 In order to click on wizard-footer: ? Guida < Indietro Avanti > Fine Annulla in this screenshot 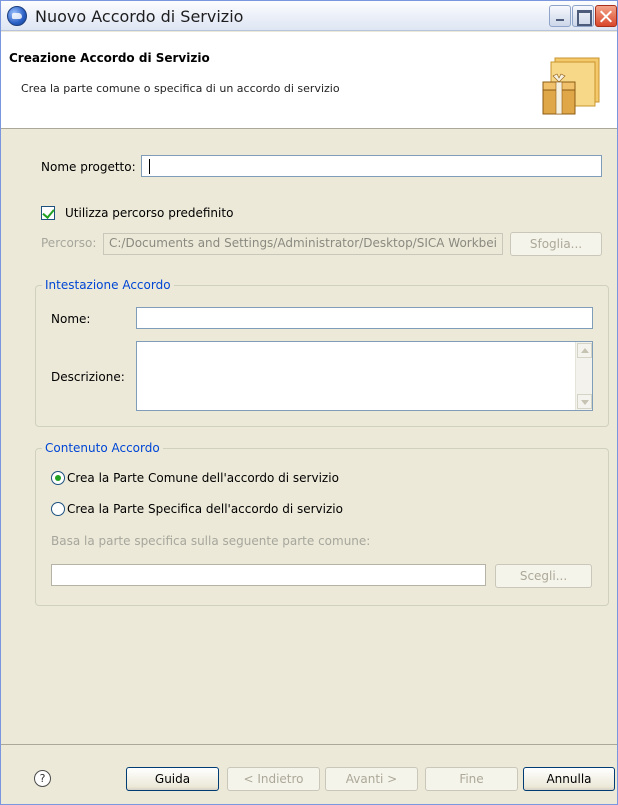, I will do `click(309, 774)`.